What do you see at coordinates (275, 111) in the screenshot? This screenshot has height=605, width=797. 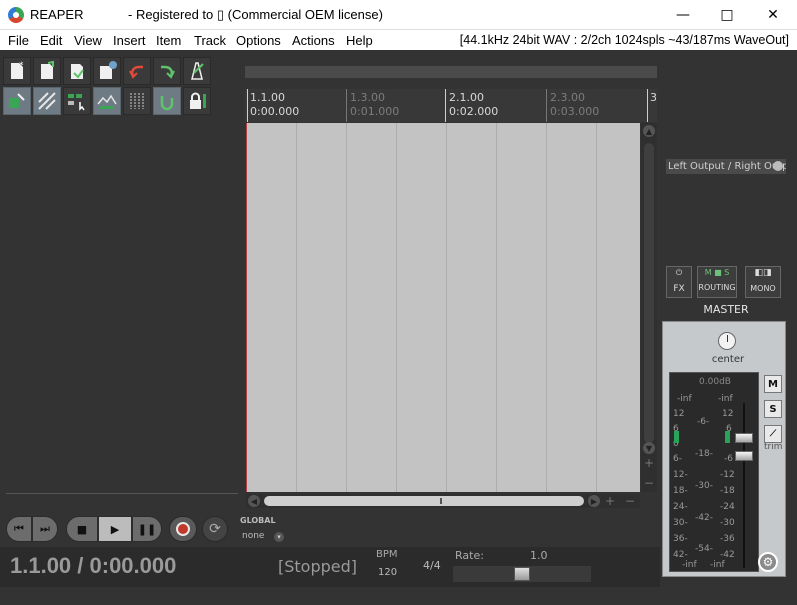 I see `ruler-time-label: 0:00.000` at bounding box center [275, 111].